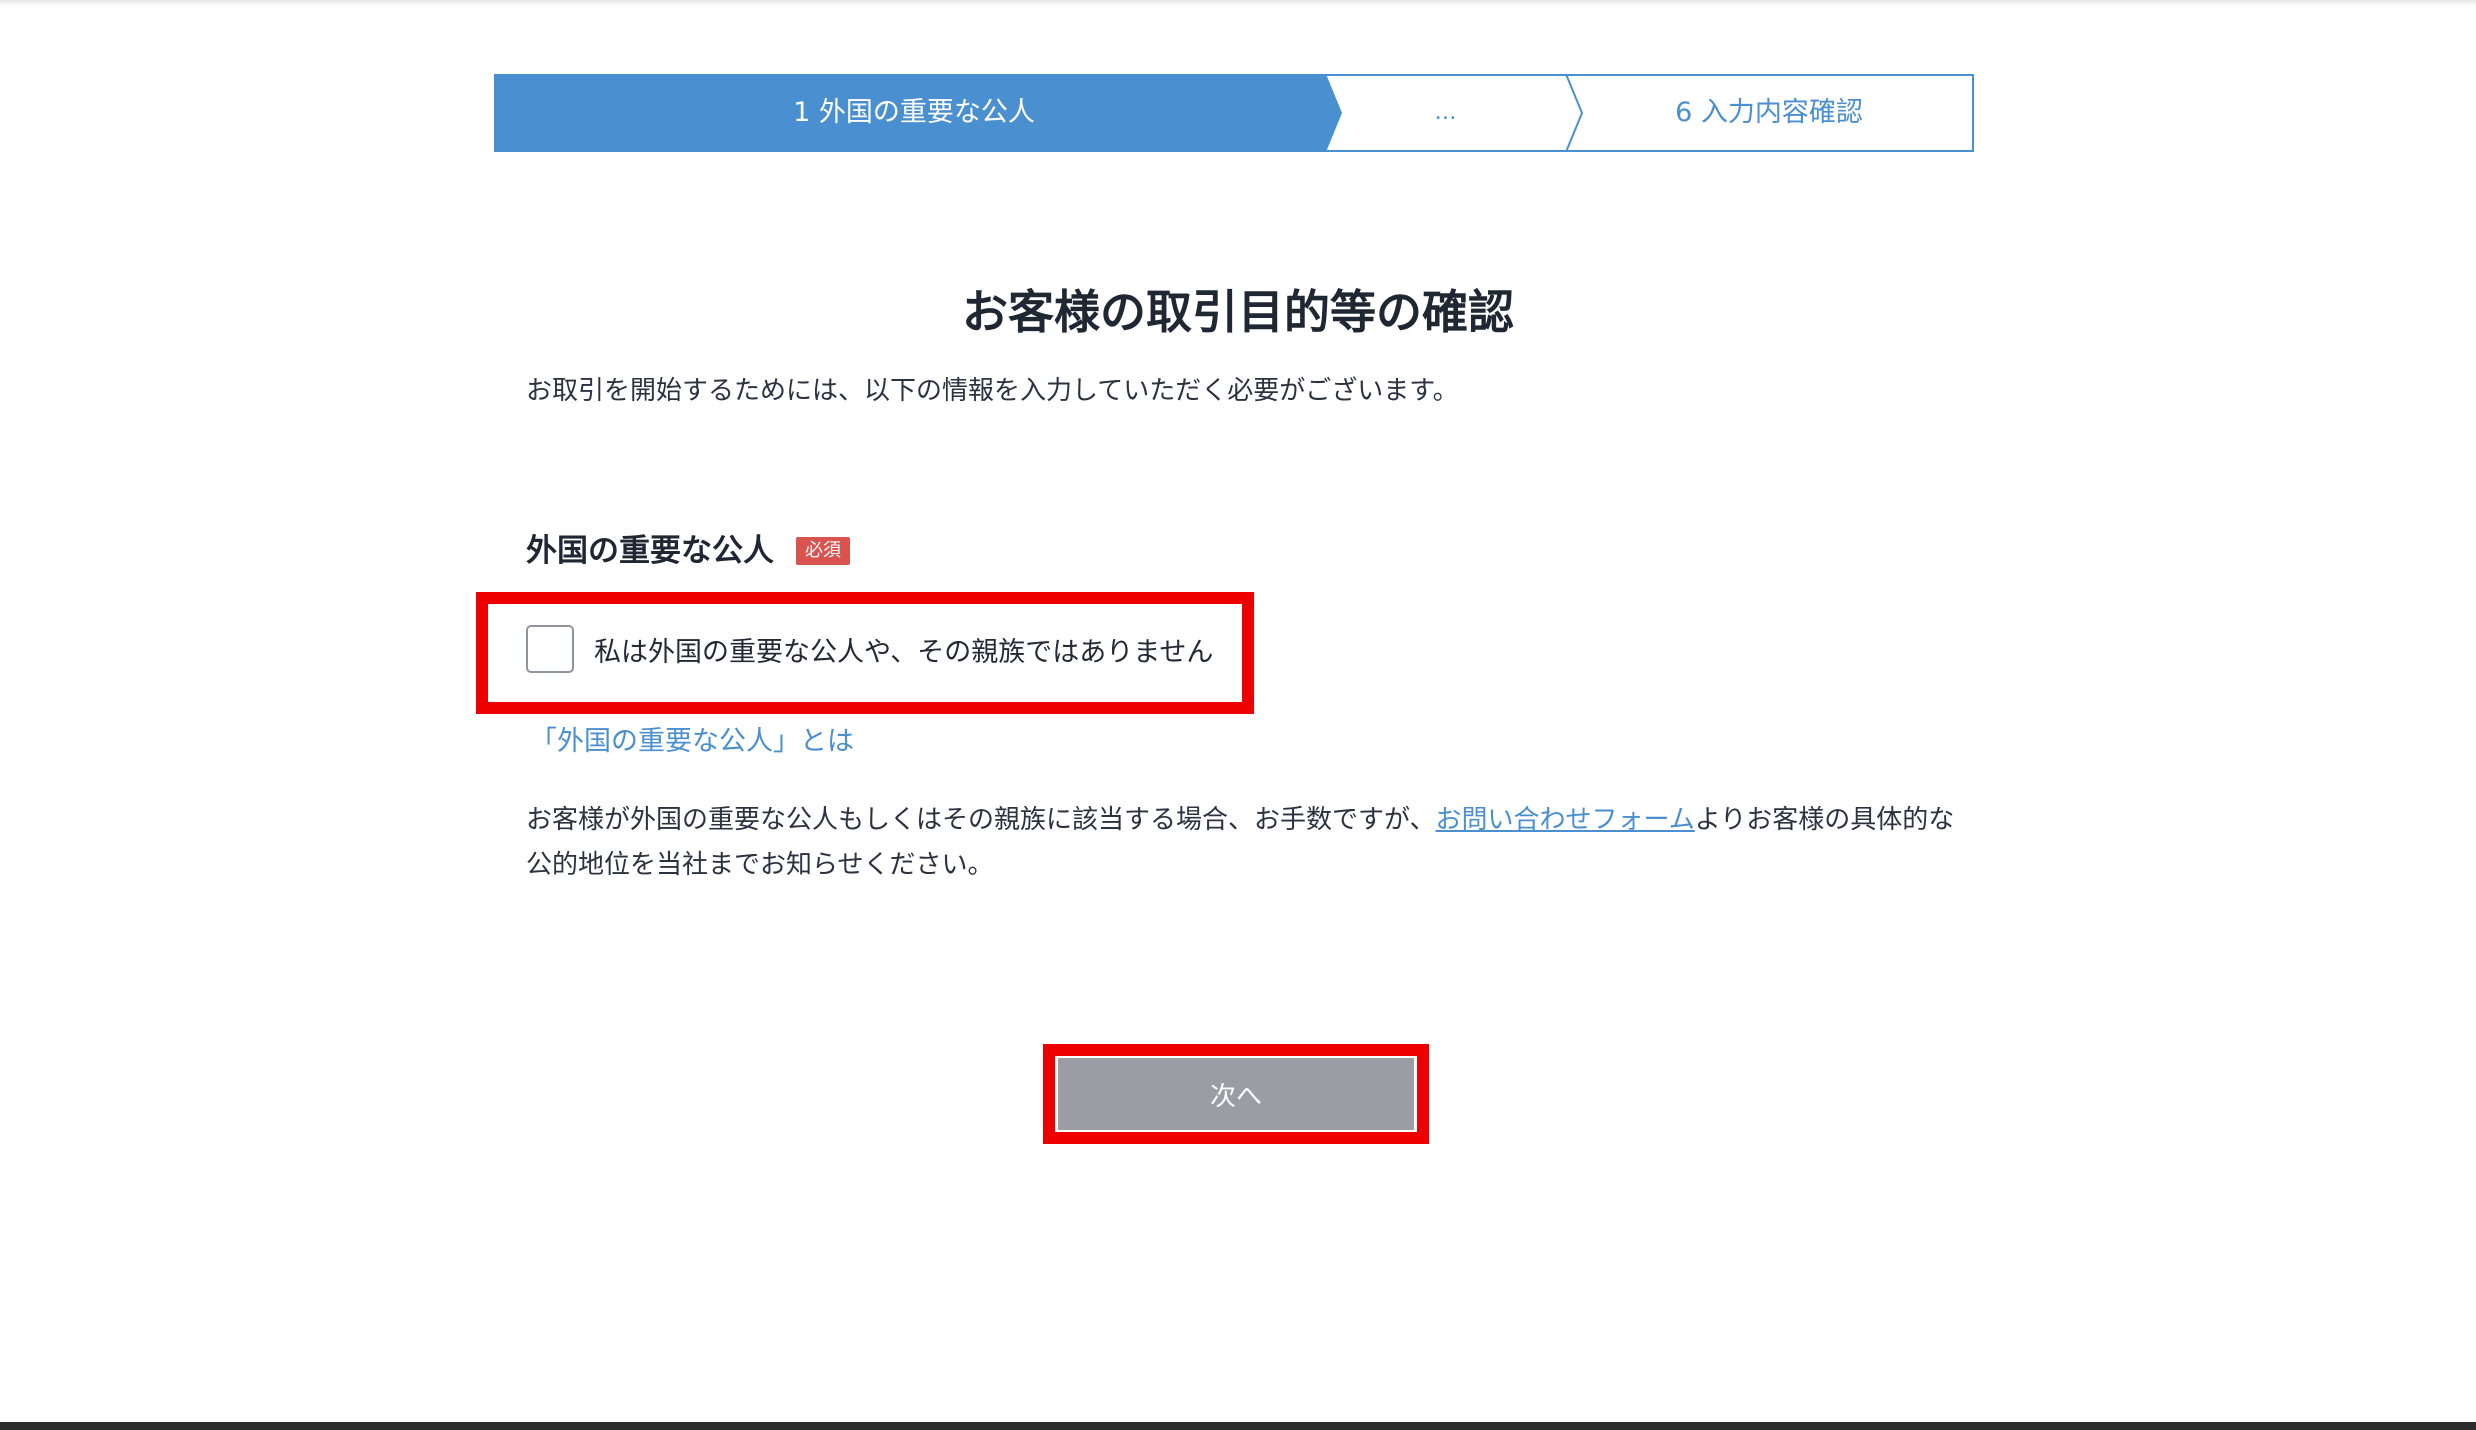 The height and width of the screenshot is (1430, 2476). I want to click on page-title: お客様の取引目的等の確認, so click(1238, 312).